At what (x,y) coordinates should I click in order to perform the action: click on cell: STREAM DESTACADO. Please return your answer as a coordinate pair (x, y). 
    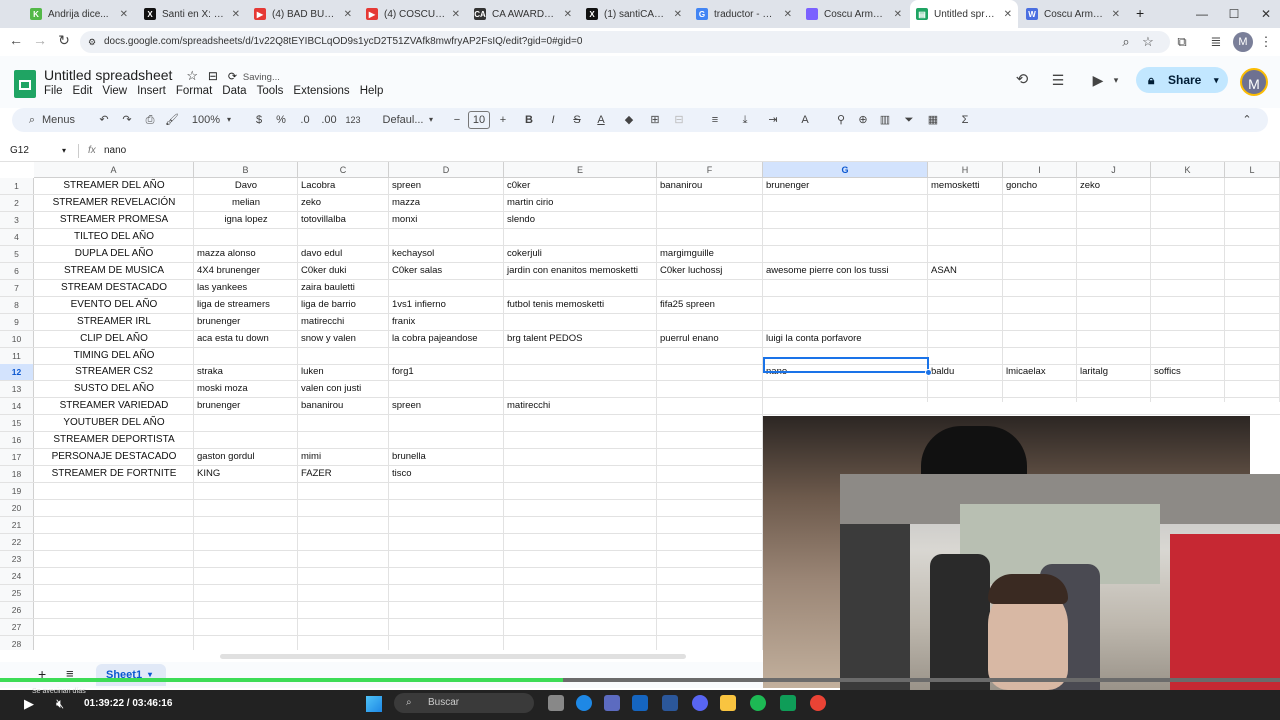
    Looking at the image, I should click on (114, 288).